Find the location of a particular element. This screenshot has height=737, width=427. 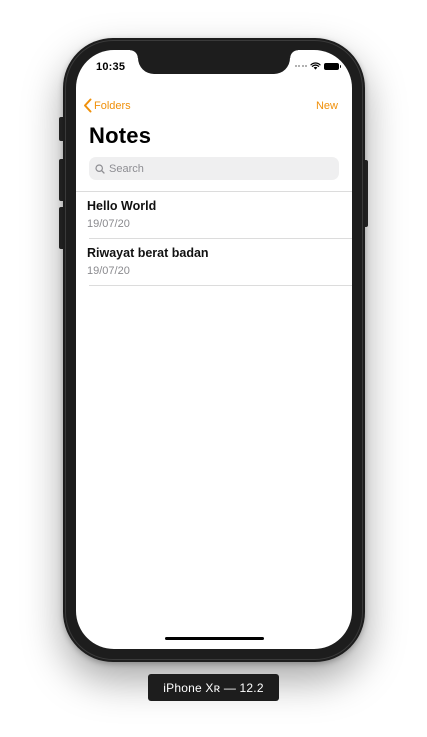

folders-back-button: Folders is located at coordinates (107, 105).